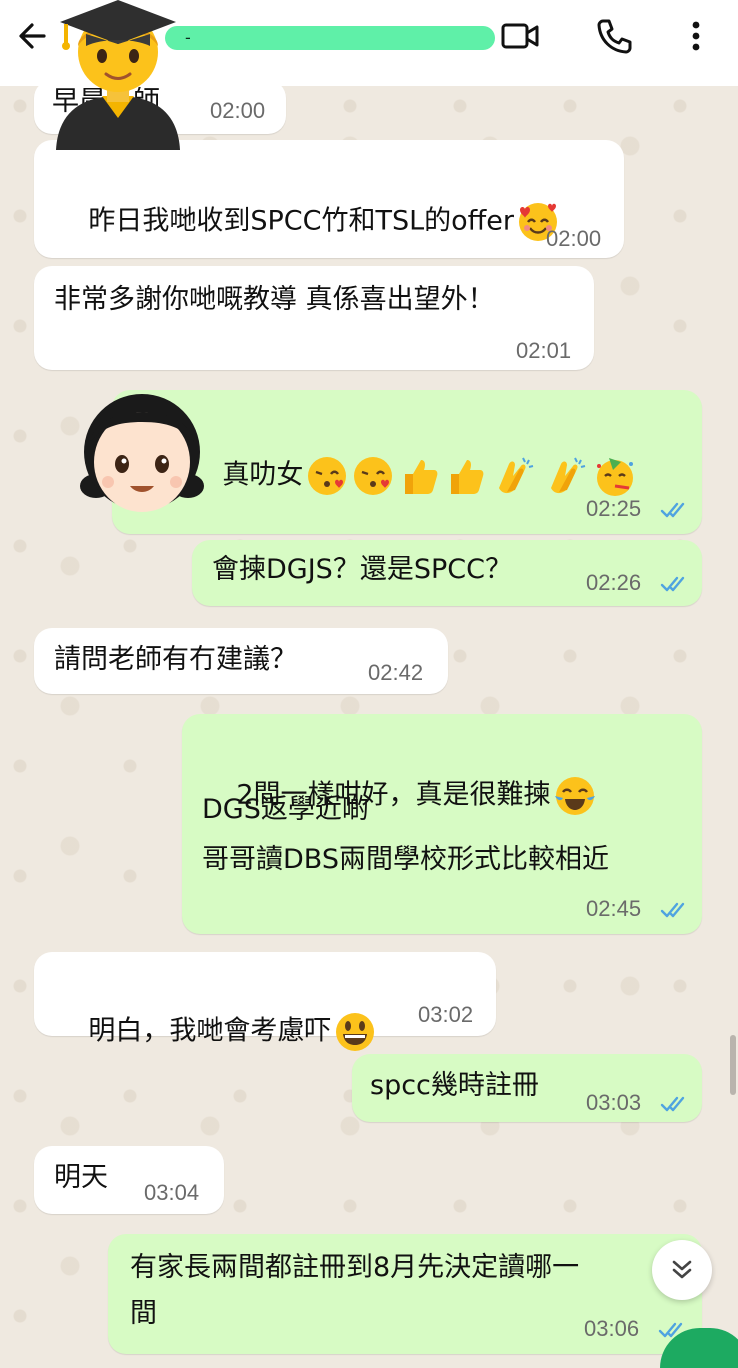 The height and width of the screenshot is (1368, 738). What do you see at coordinates (143, 1313) in the screenshot?
I see `message-line: 間` at bounding box center [143, 1313].